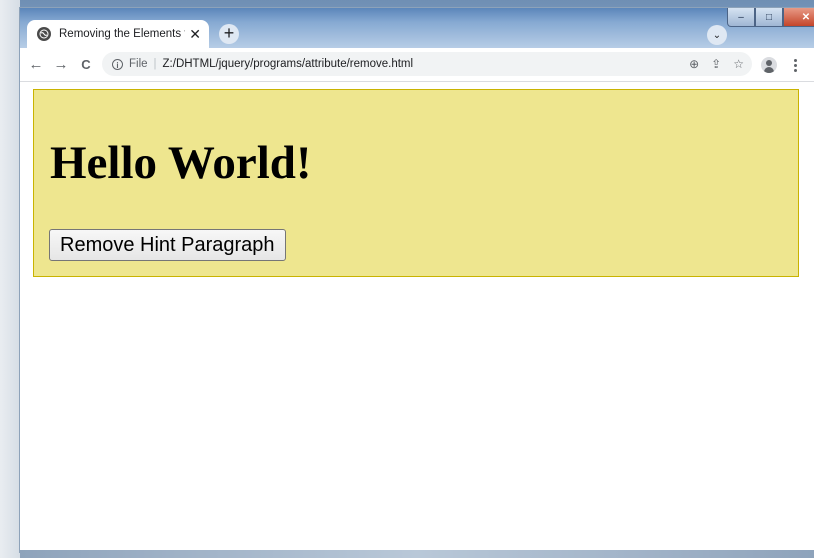  Describe the element at coordinates (694, 64) in the screenshot. I see `zoom-icon: ⊕` at that location.